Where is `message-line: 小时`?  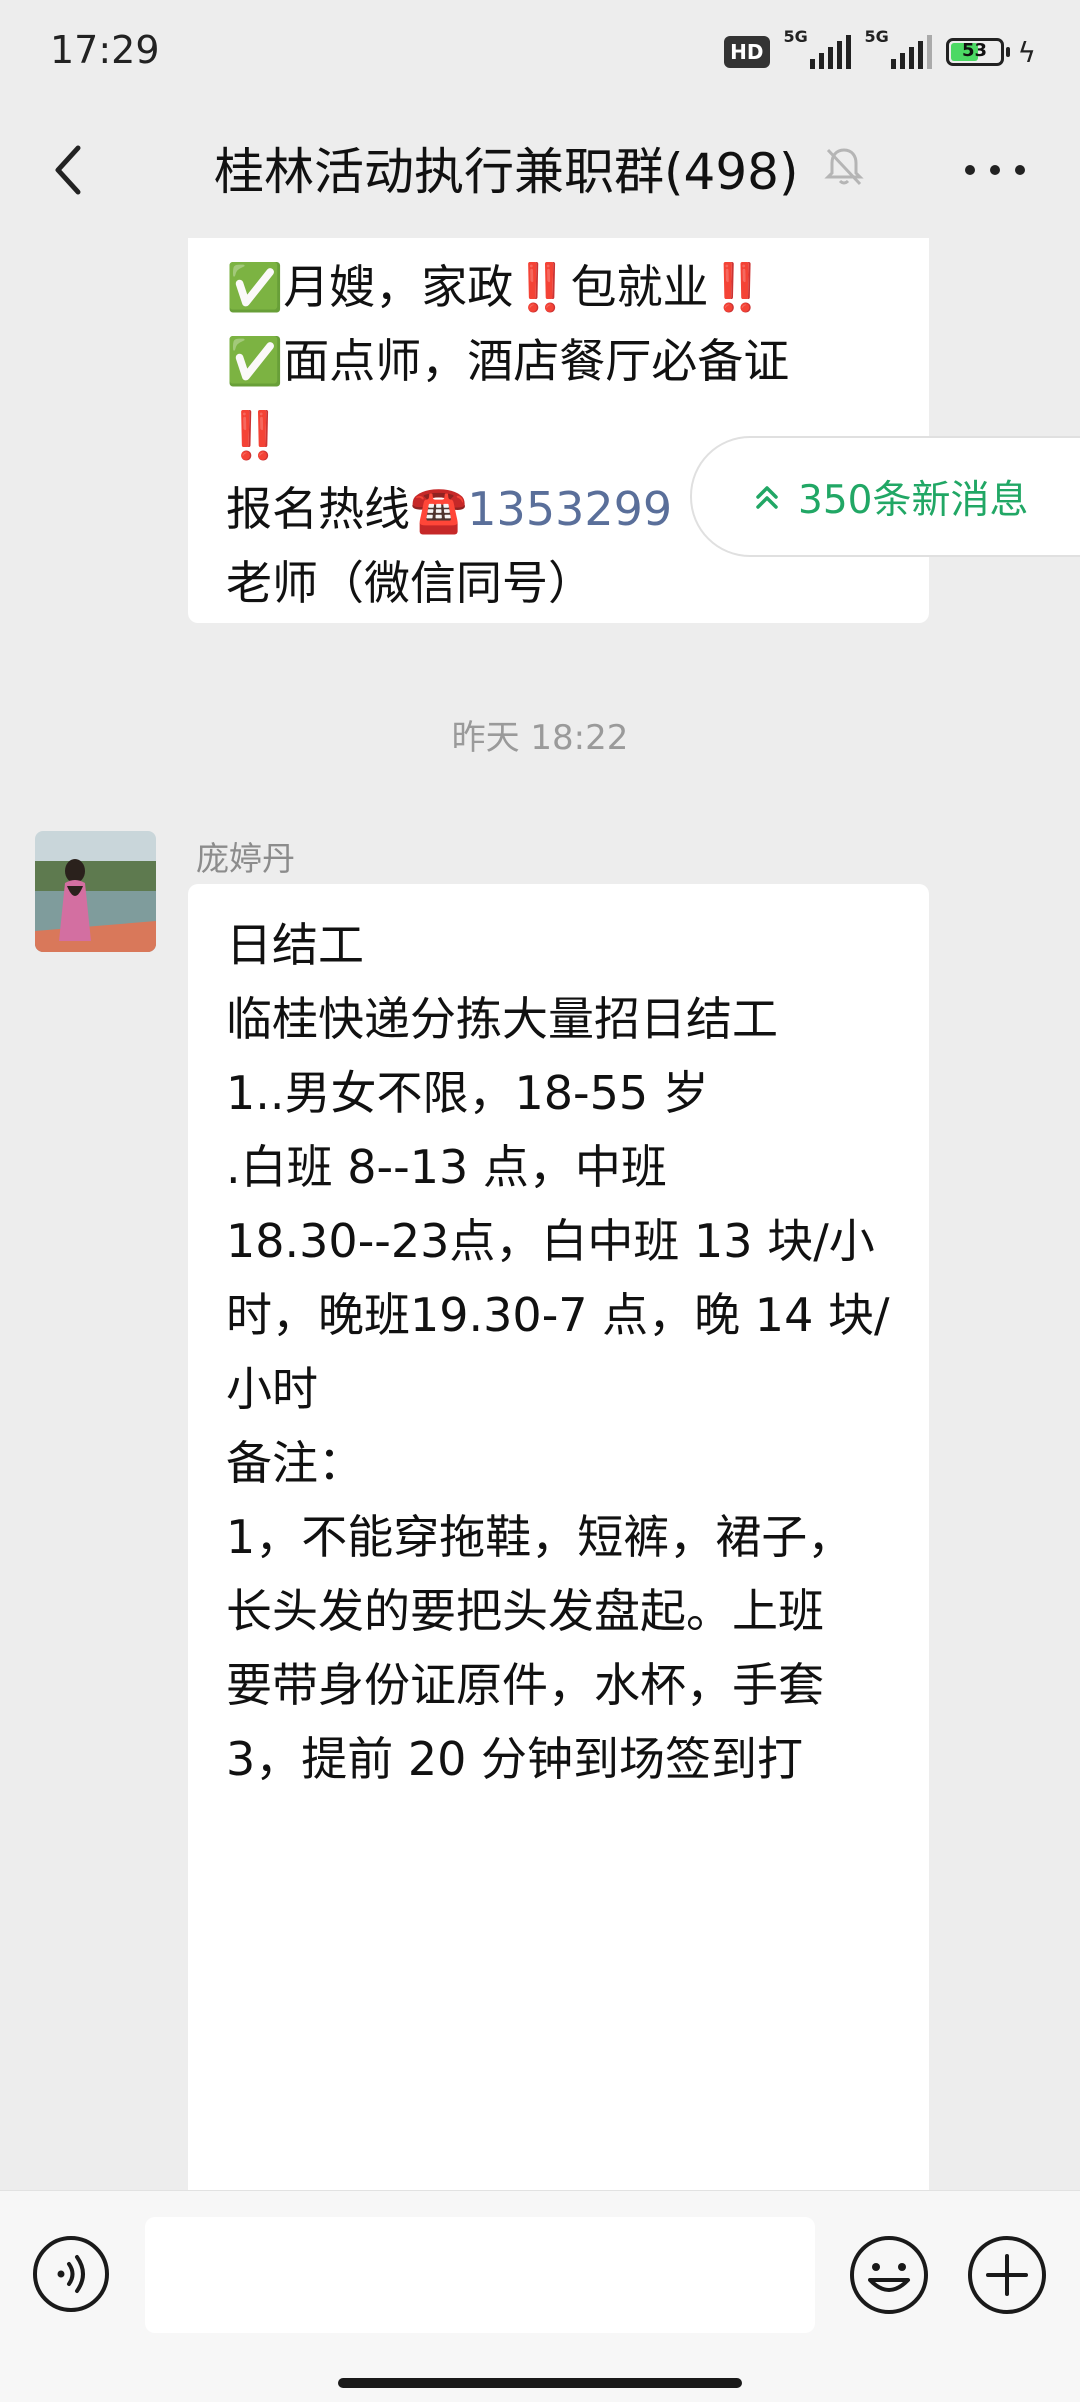 message-line: 小时 is located at coordinates (272, 1389).